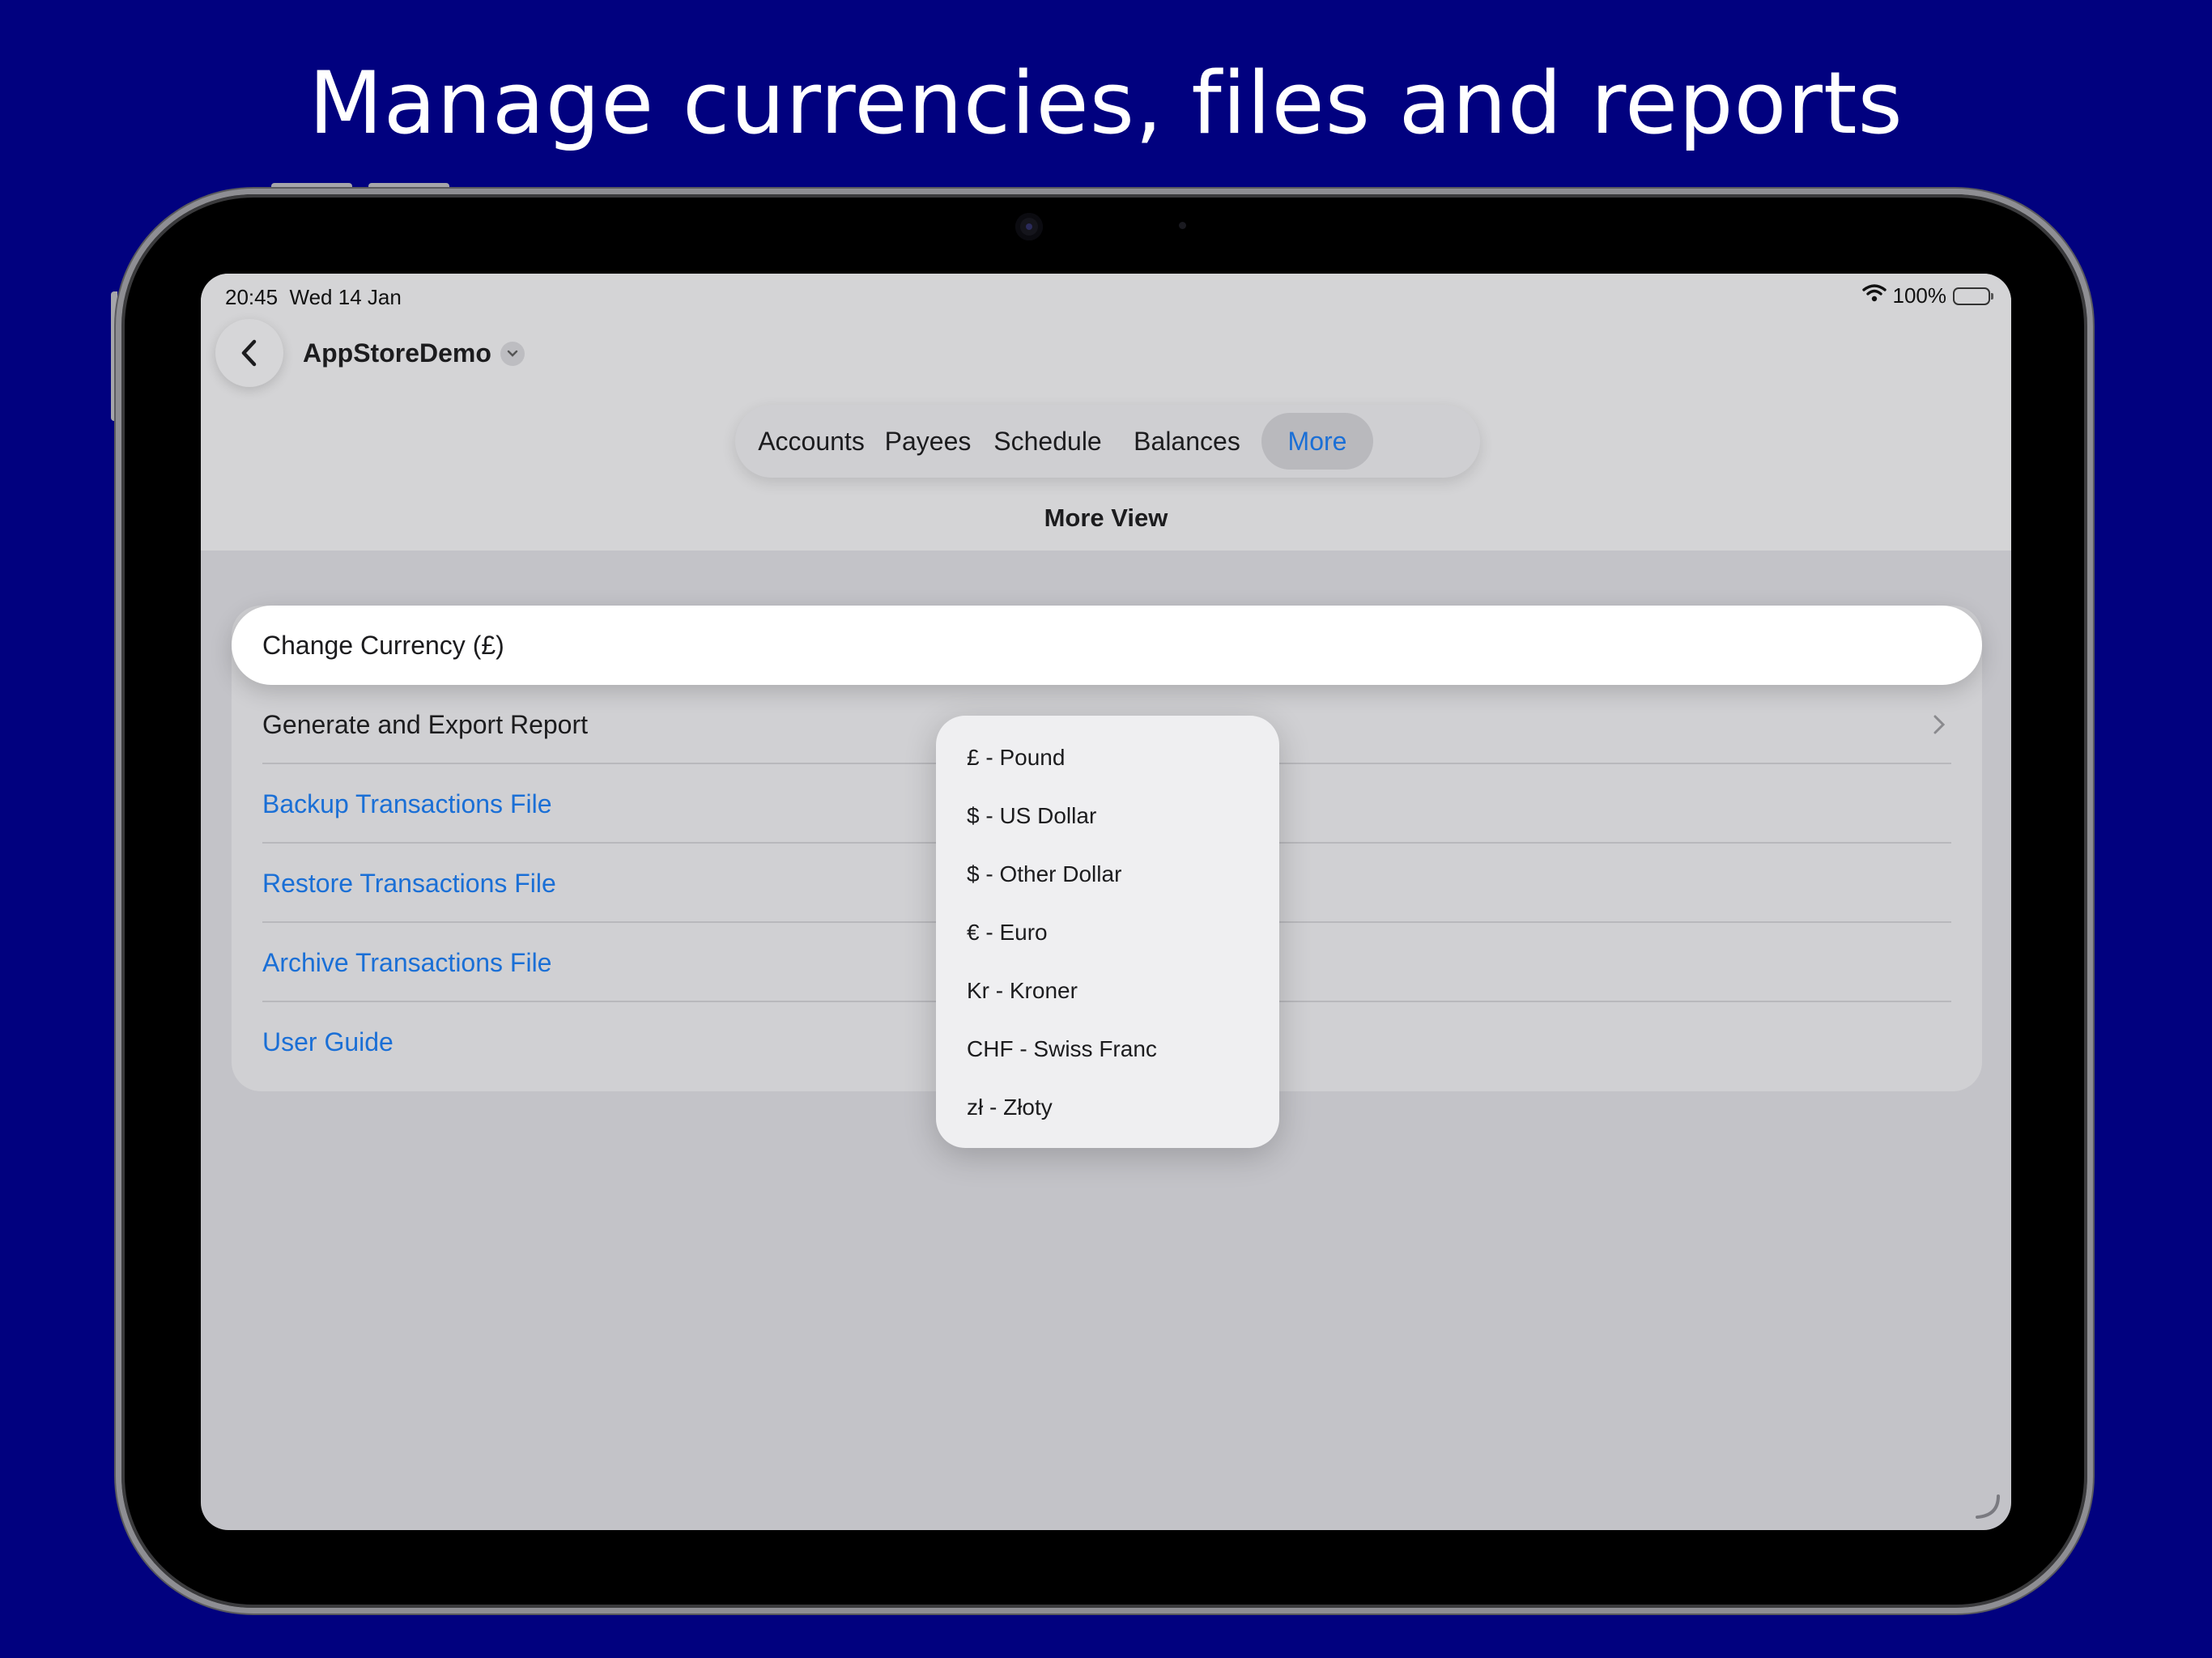  Describe the element at coordinates (409, 883) in the screenshot. I see `restore-link: Restore Transactions File` at that location.